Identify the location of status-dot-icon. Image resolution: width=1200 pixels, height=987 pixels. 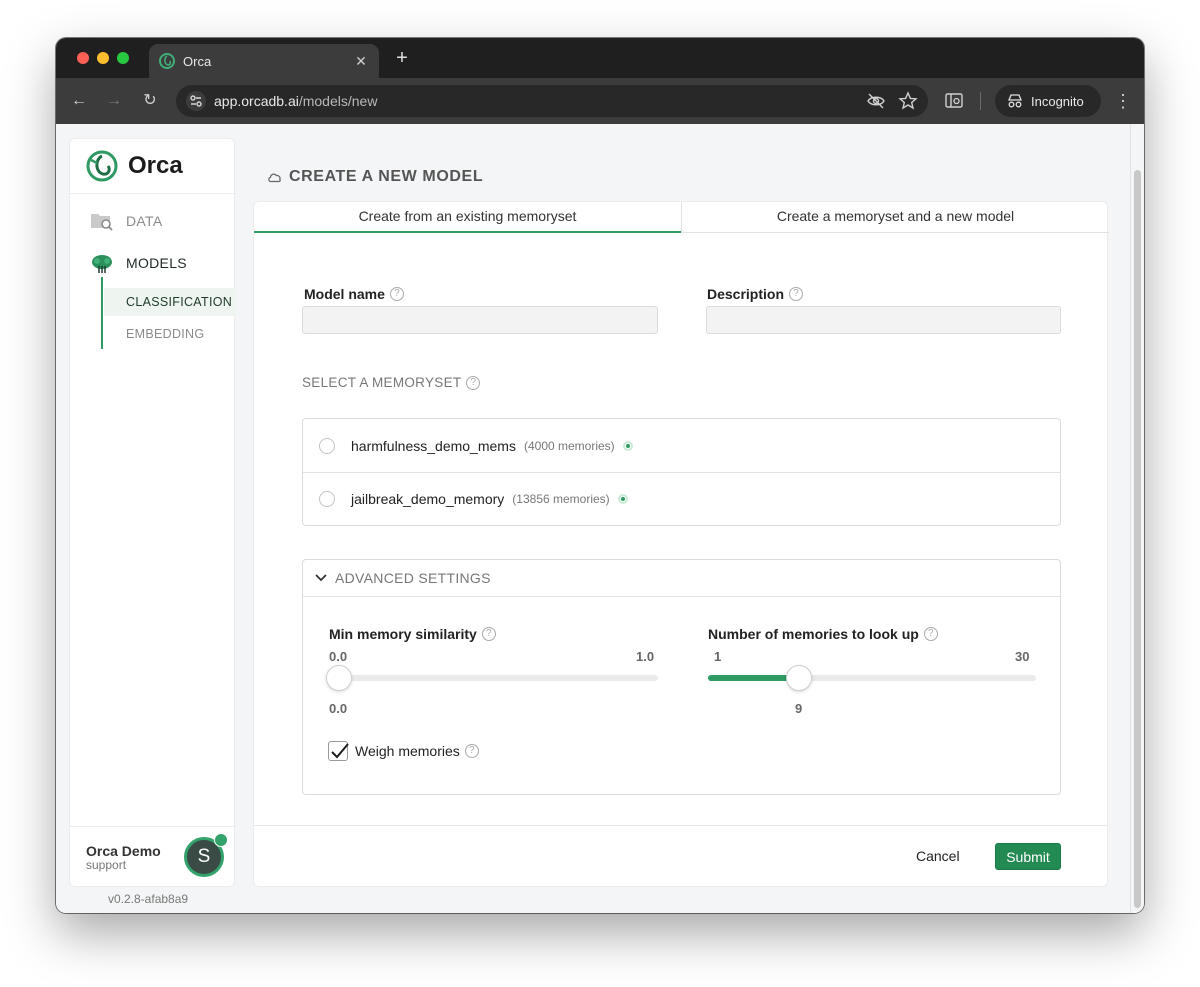
(622, 499).